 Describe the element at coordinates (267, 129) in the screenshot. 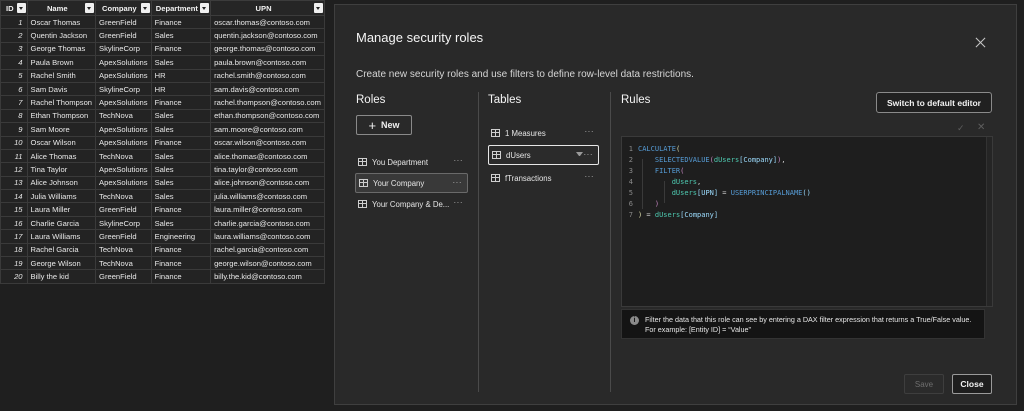

I see `table-cell: sam.moore@contoso.com` at that location.